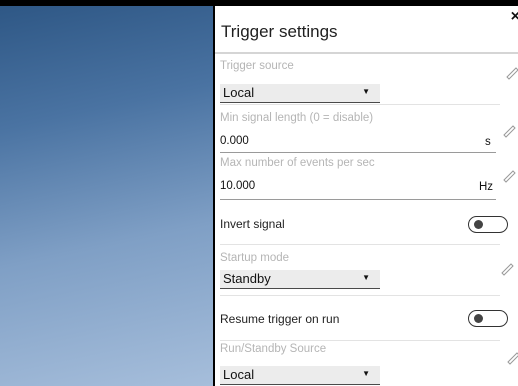 The width and height of the screenshot is (518, 386). Describe the element at coordinates (488, 224) in the screenshot. I see `invert-signal-toggle` at that location.